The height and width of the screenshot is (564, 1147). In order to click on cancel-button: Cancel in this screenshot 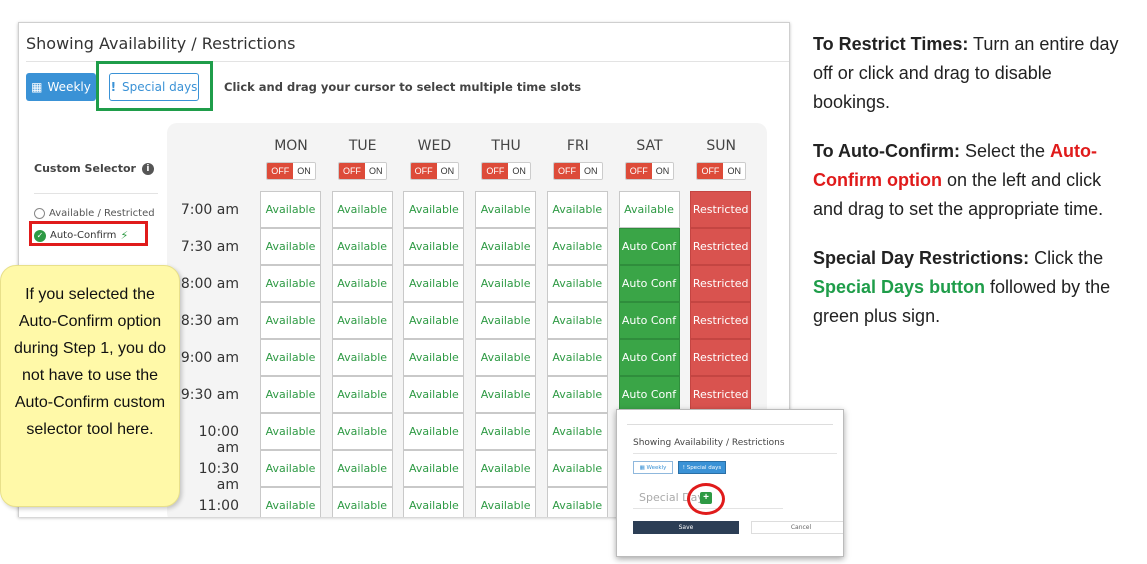, I will do `click(797, 527)`.